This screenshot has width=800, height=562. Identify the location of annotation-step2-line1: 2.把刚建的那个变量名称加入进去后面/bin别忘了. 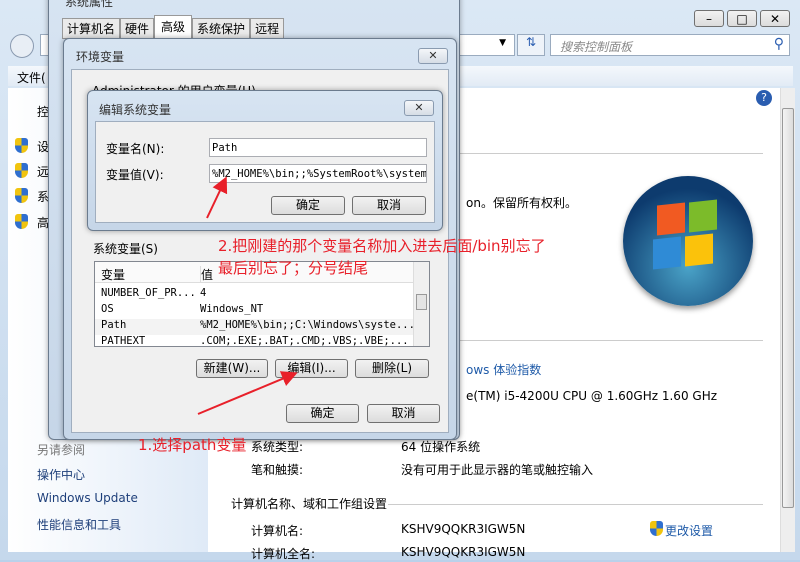
(382, 246).